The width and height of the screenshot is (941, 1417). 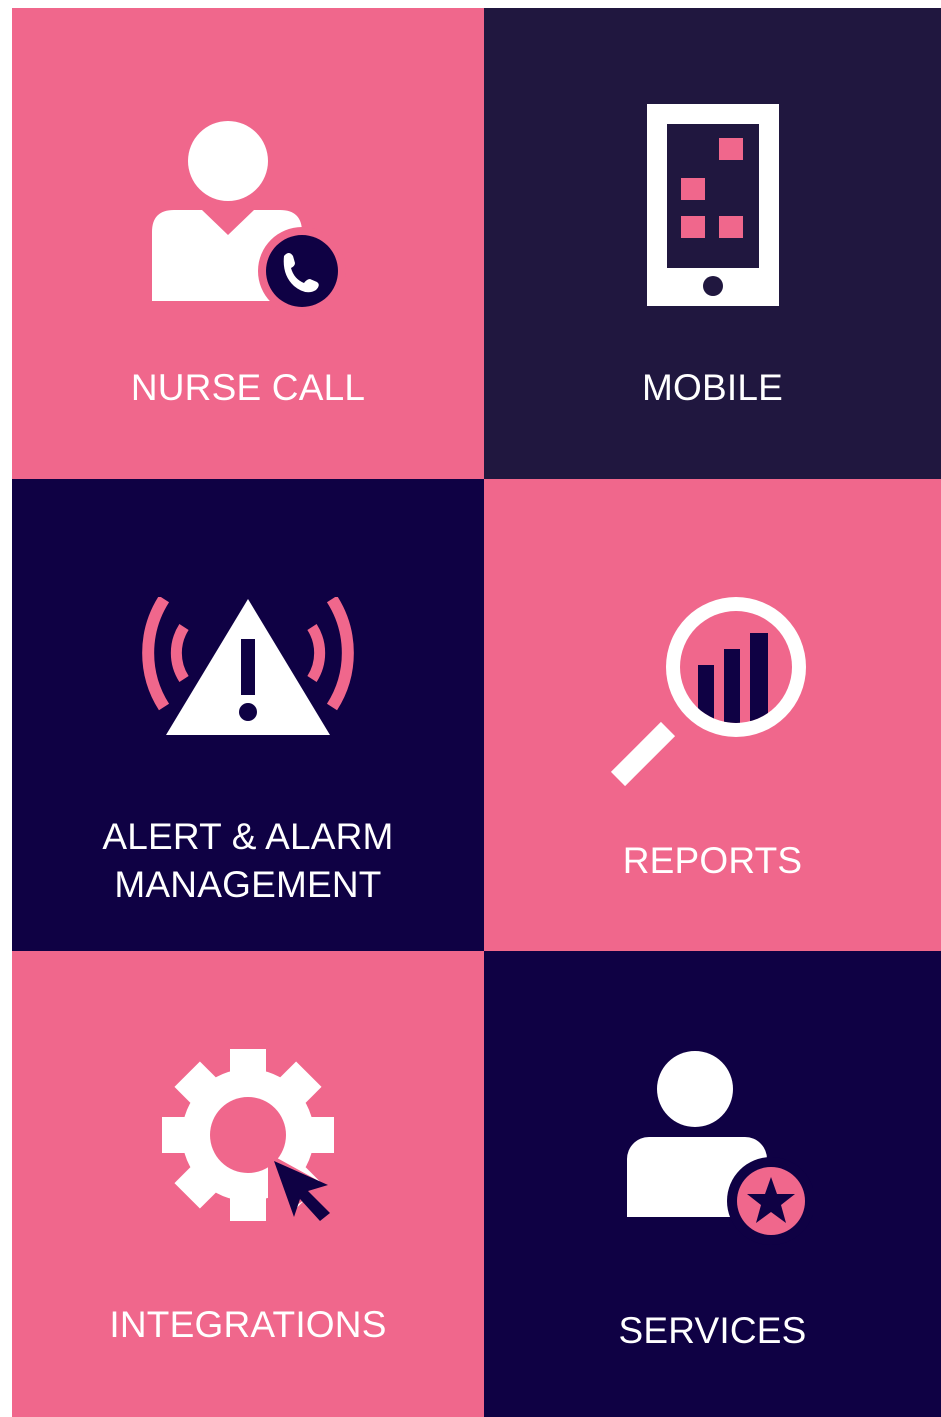 I want to click on person-star-icon, so click(x=719, y=1148).